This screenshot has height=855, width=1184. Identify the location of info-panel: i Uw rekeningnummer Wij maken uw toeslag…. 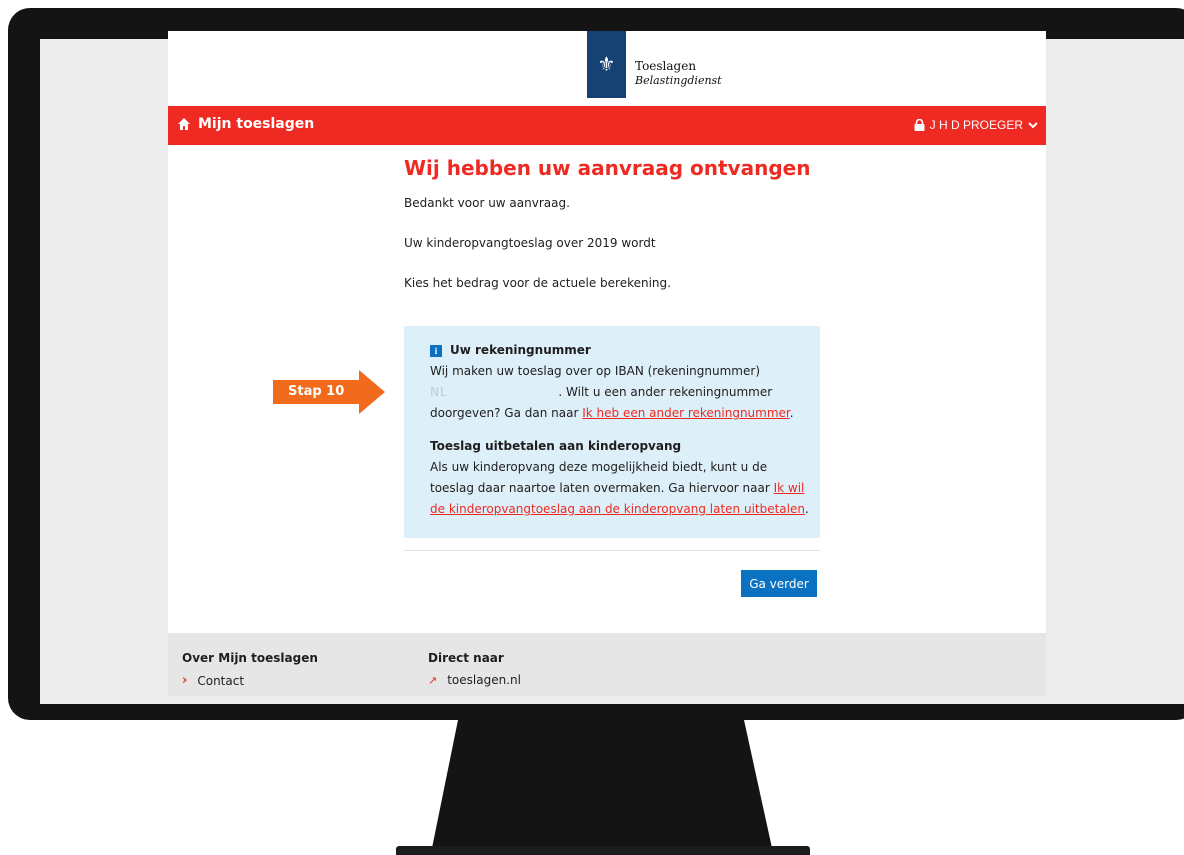
(612, 432).